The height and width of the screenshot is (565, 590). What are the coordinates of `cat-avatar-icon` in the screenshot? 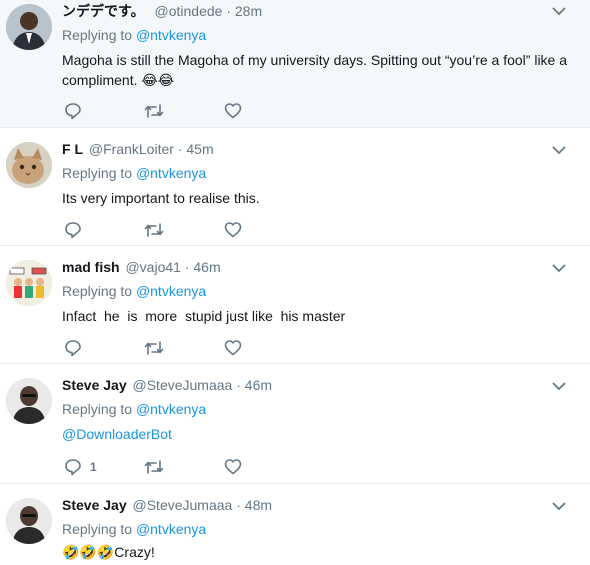 It's located at (29, 165).